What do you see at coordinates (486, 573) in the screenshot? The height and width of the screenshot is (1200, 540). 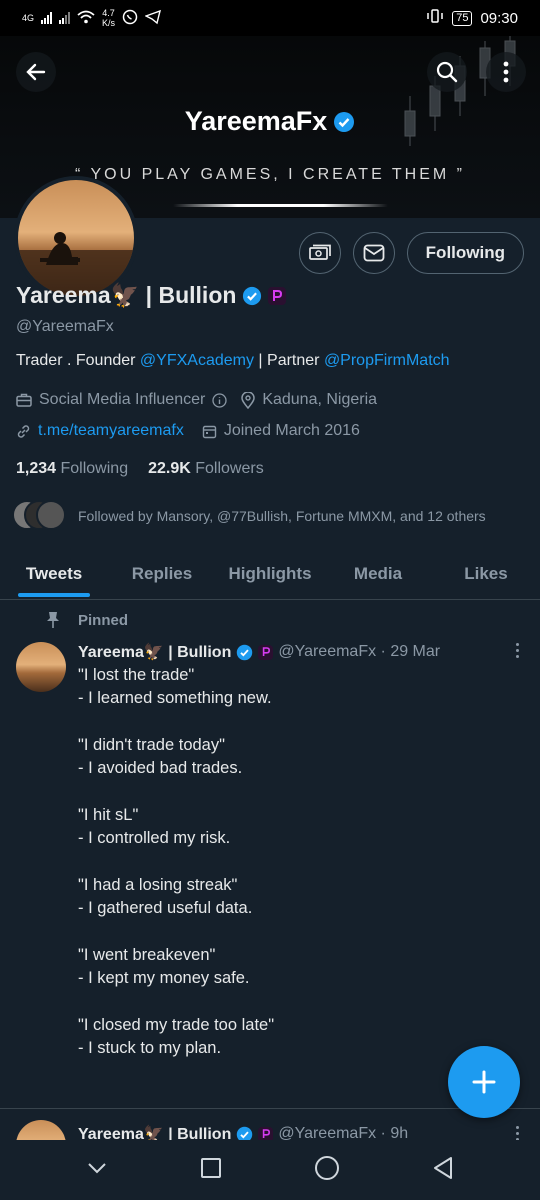 I see `tab-likes: Likes` at bounding box center [486, 573].